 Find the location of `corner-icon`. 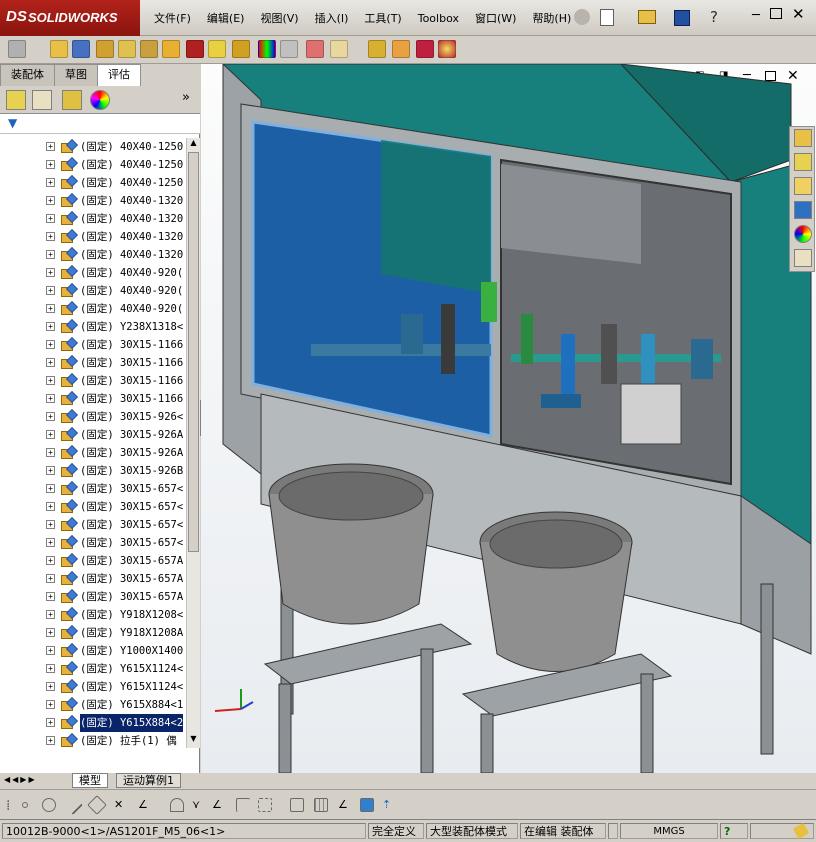

corner-icon is located at coordinates (243, 805).